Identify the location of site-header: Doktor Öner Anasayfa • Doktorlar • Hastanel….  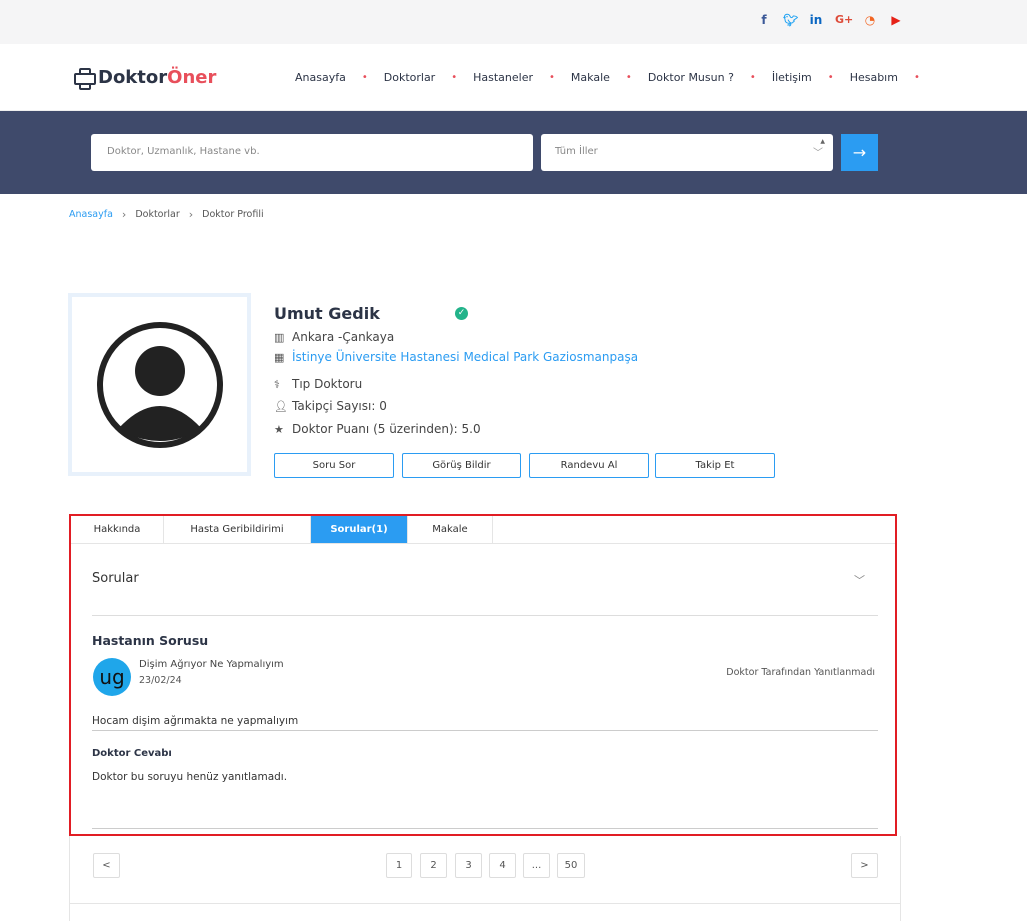
(513, 77).